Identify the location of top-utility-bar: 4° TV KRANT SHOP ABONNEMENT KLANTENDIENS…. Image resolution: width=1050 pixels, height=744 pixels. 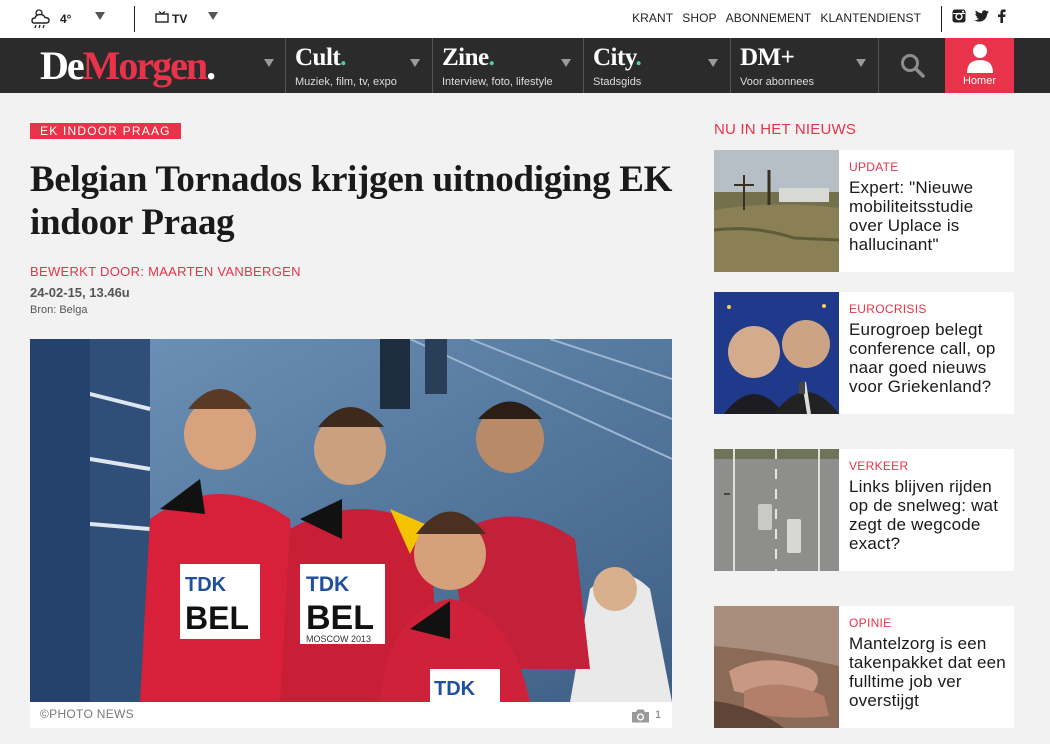
(525, 19).